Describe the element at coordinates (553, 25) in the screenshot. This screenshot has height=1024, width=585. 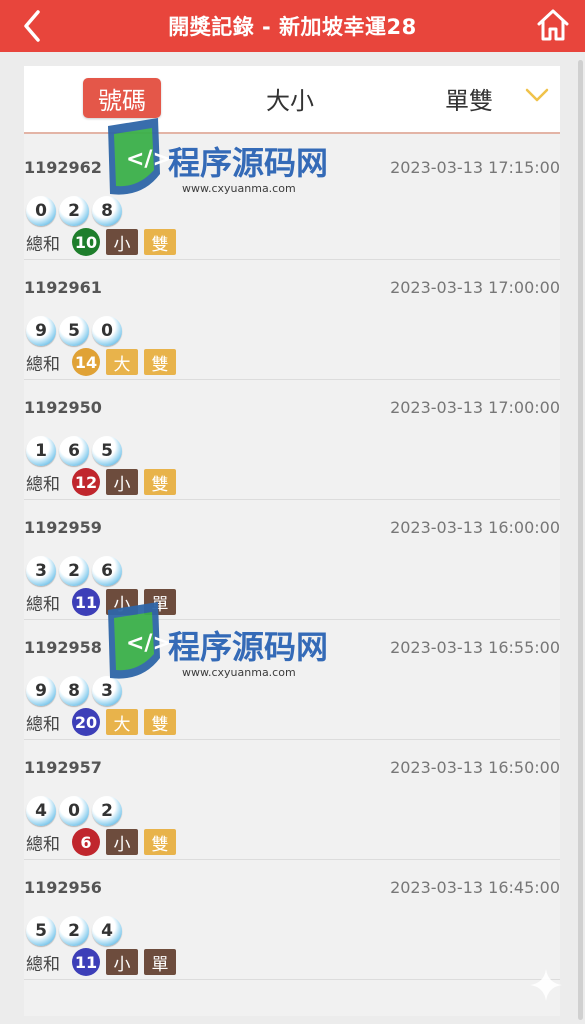
I see `home-icon` at that location.